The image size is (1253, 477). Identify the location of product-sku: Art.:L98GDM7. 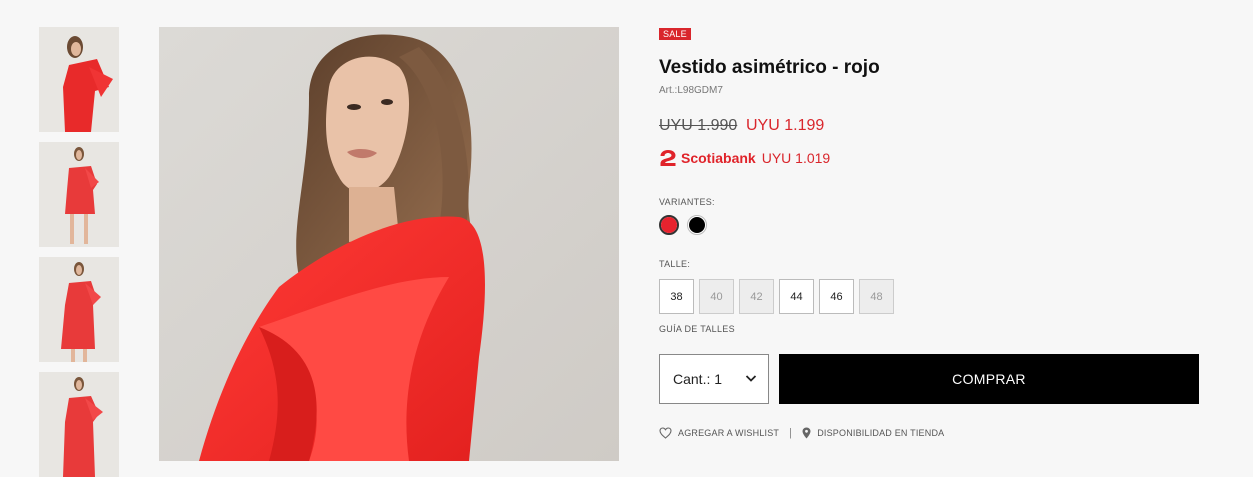
(691, 90).